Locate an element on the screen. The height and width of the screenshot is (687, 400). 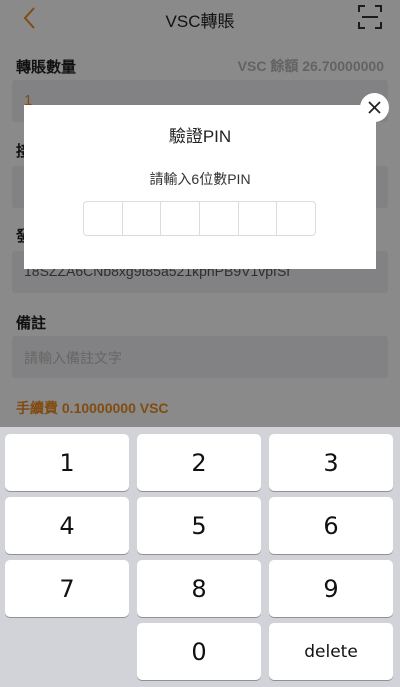
close-button is located at coordinates (374, 107).